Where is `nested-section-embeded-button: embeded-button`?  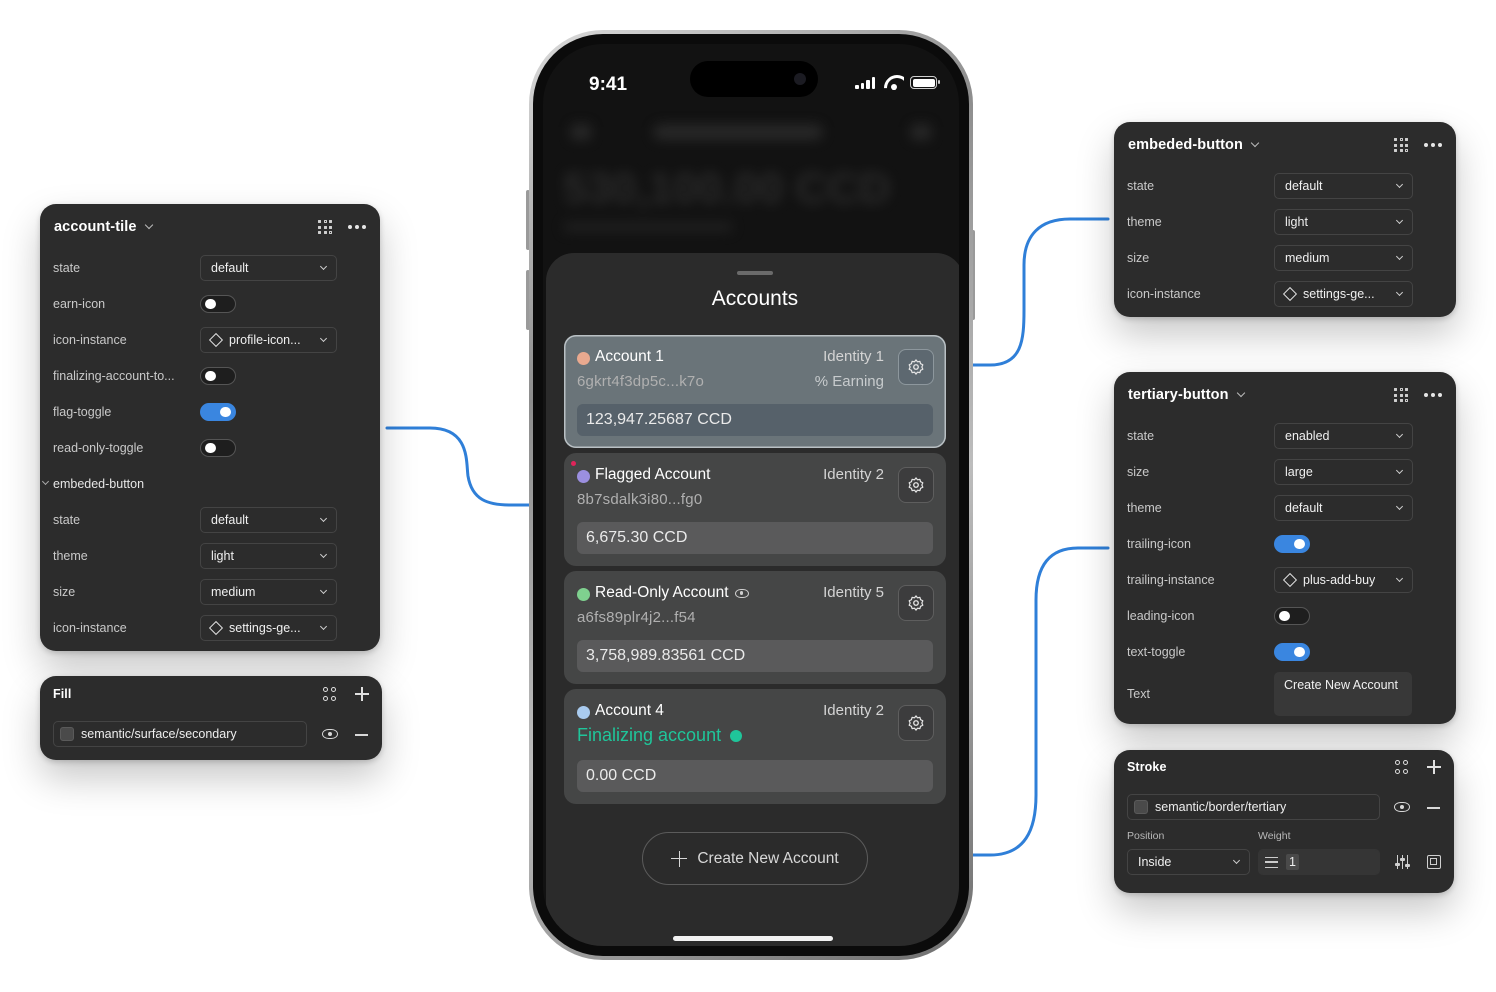
nested-section-embeded-button: embeded-button is located at coordinates (210, 484).